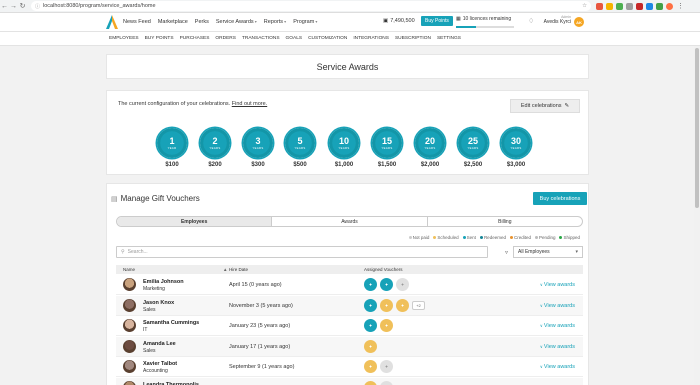 The image size is (700, 385). Describe the element at coordinates (449, 38) in the screenshot. I see `subnav-settings: SETTINGS` at that location.